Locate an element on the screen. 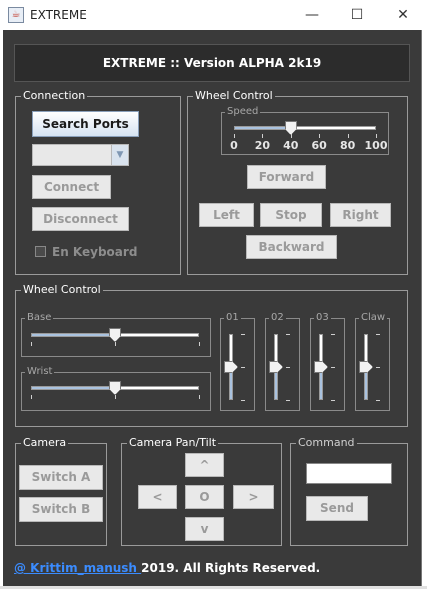 The width and height of the screenshot is (427, 589). java-cup-icon: ☕ is located at coordinates (16, 15).